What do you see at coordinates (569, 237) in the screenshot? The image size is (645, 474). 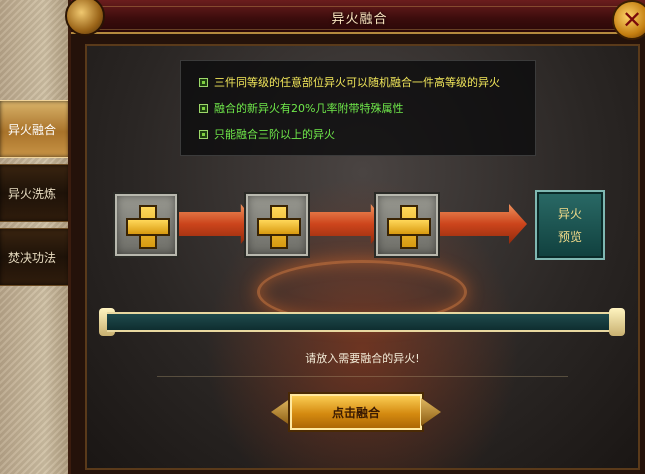 I see `preview-label: 预览` at bounding box center [569, 237].